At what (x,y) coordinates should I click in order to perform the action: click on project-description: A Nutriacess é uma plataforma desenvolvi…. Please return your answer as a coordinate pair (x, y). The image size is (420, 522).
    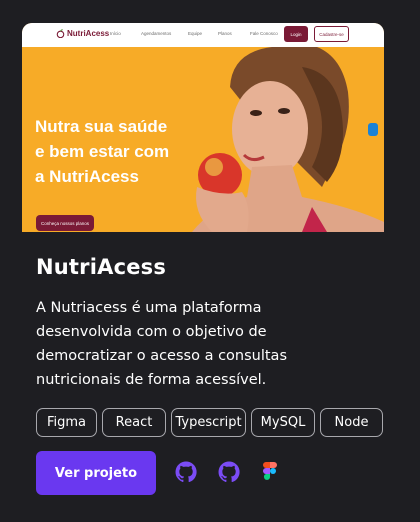
    Looking at the image, I should click on (206, 344).